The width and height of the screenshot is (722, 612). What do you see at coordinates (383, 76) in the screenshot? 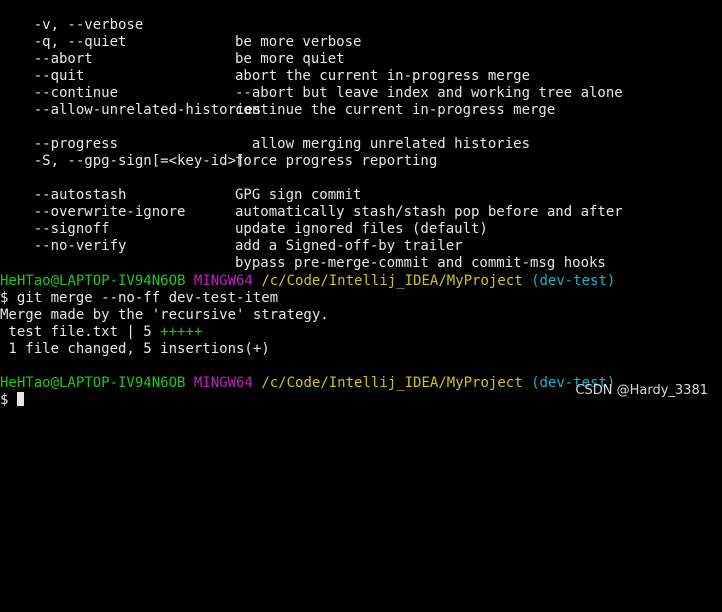
I see `help-description: abort the current in-progress merge` at bounding box center [383, 76].